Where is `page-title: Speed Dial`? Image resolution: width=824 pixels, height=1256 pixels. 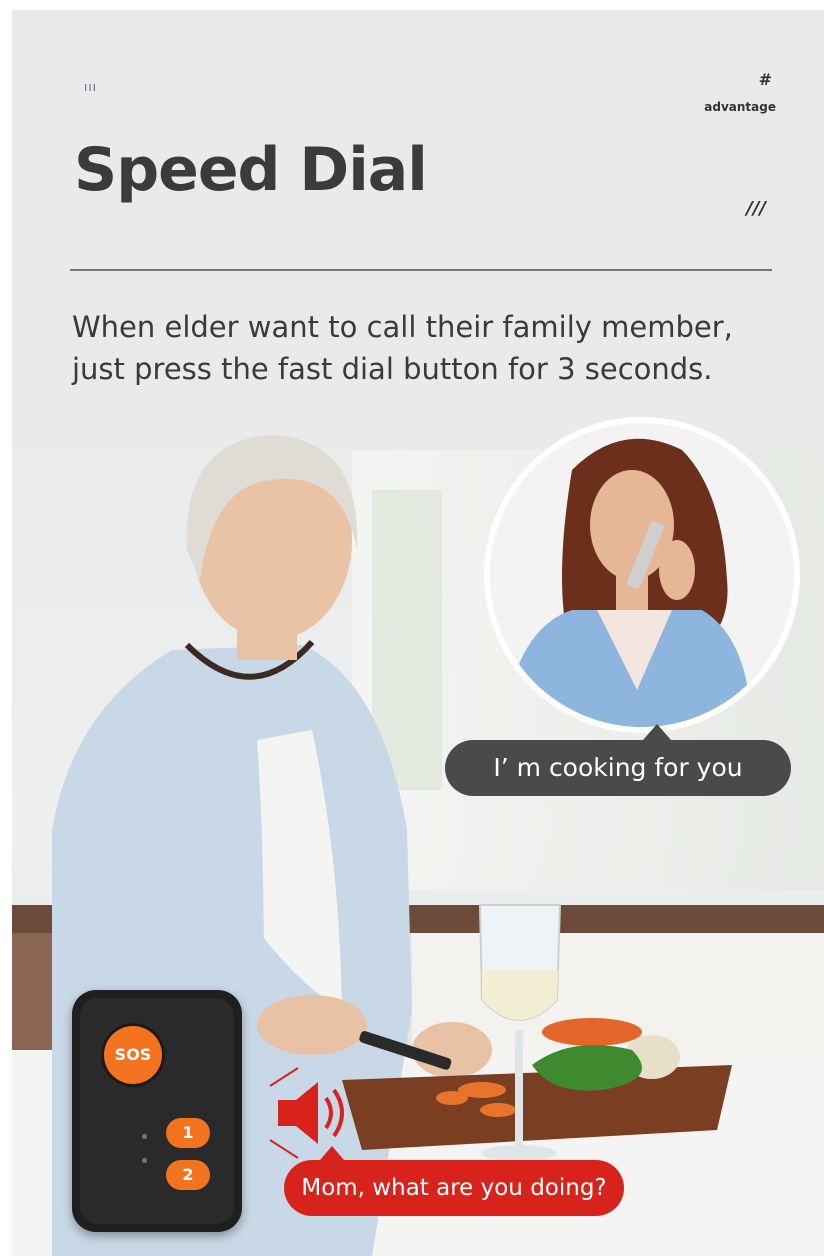 page-title: Speed Dial is located at coordinates (251, 170).